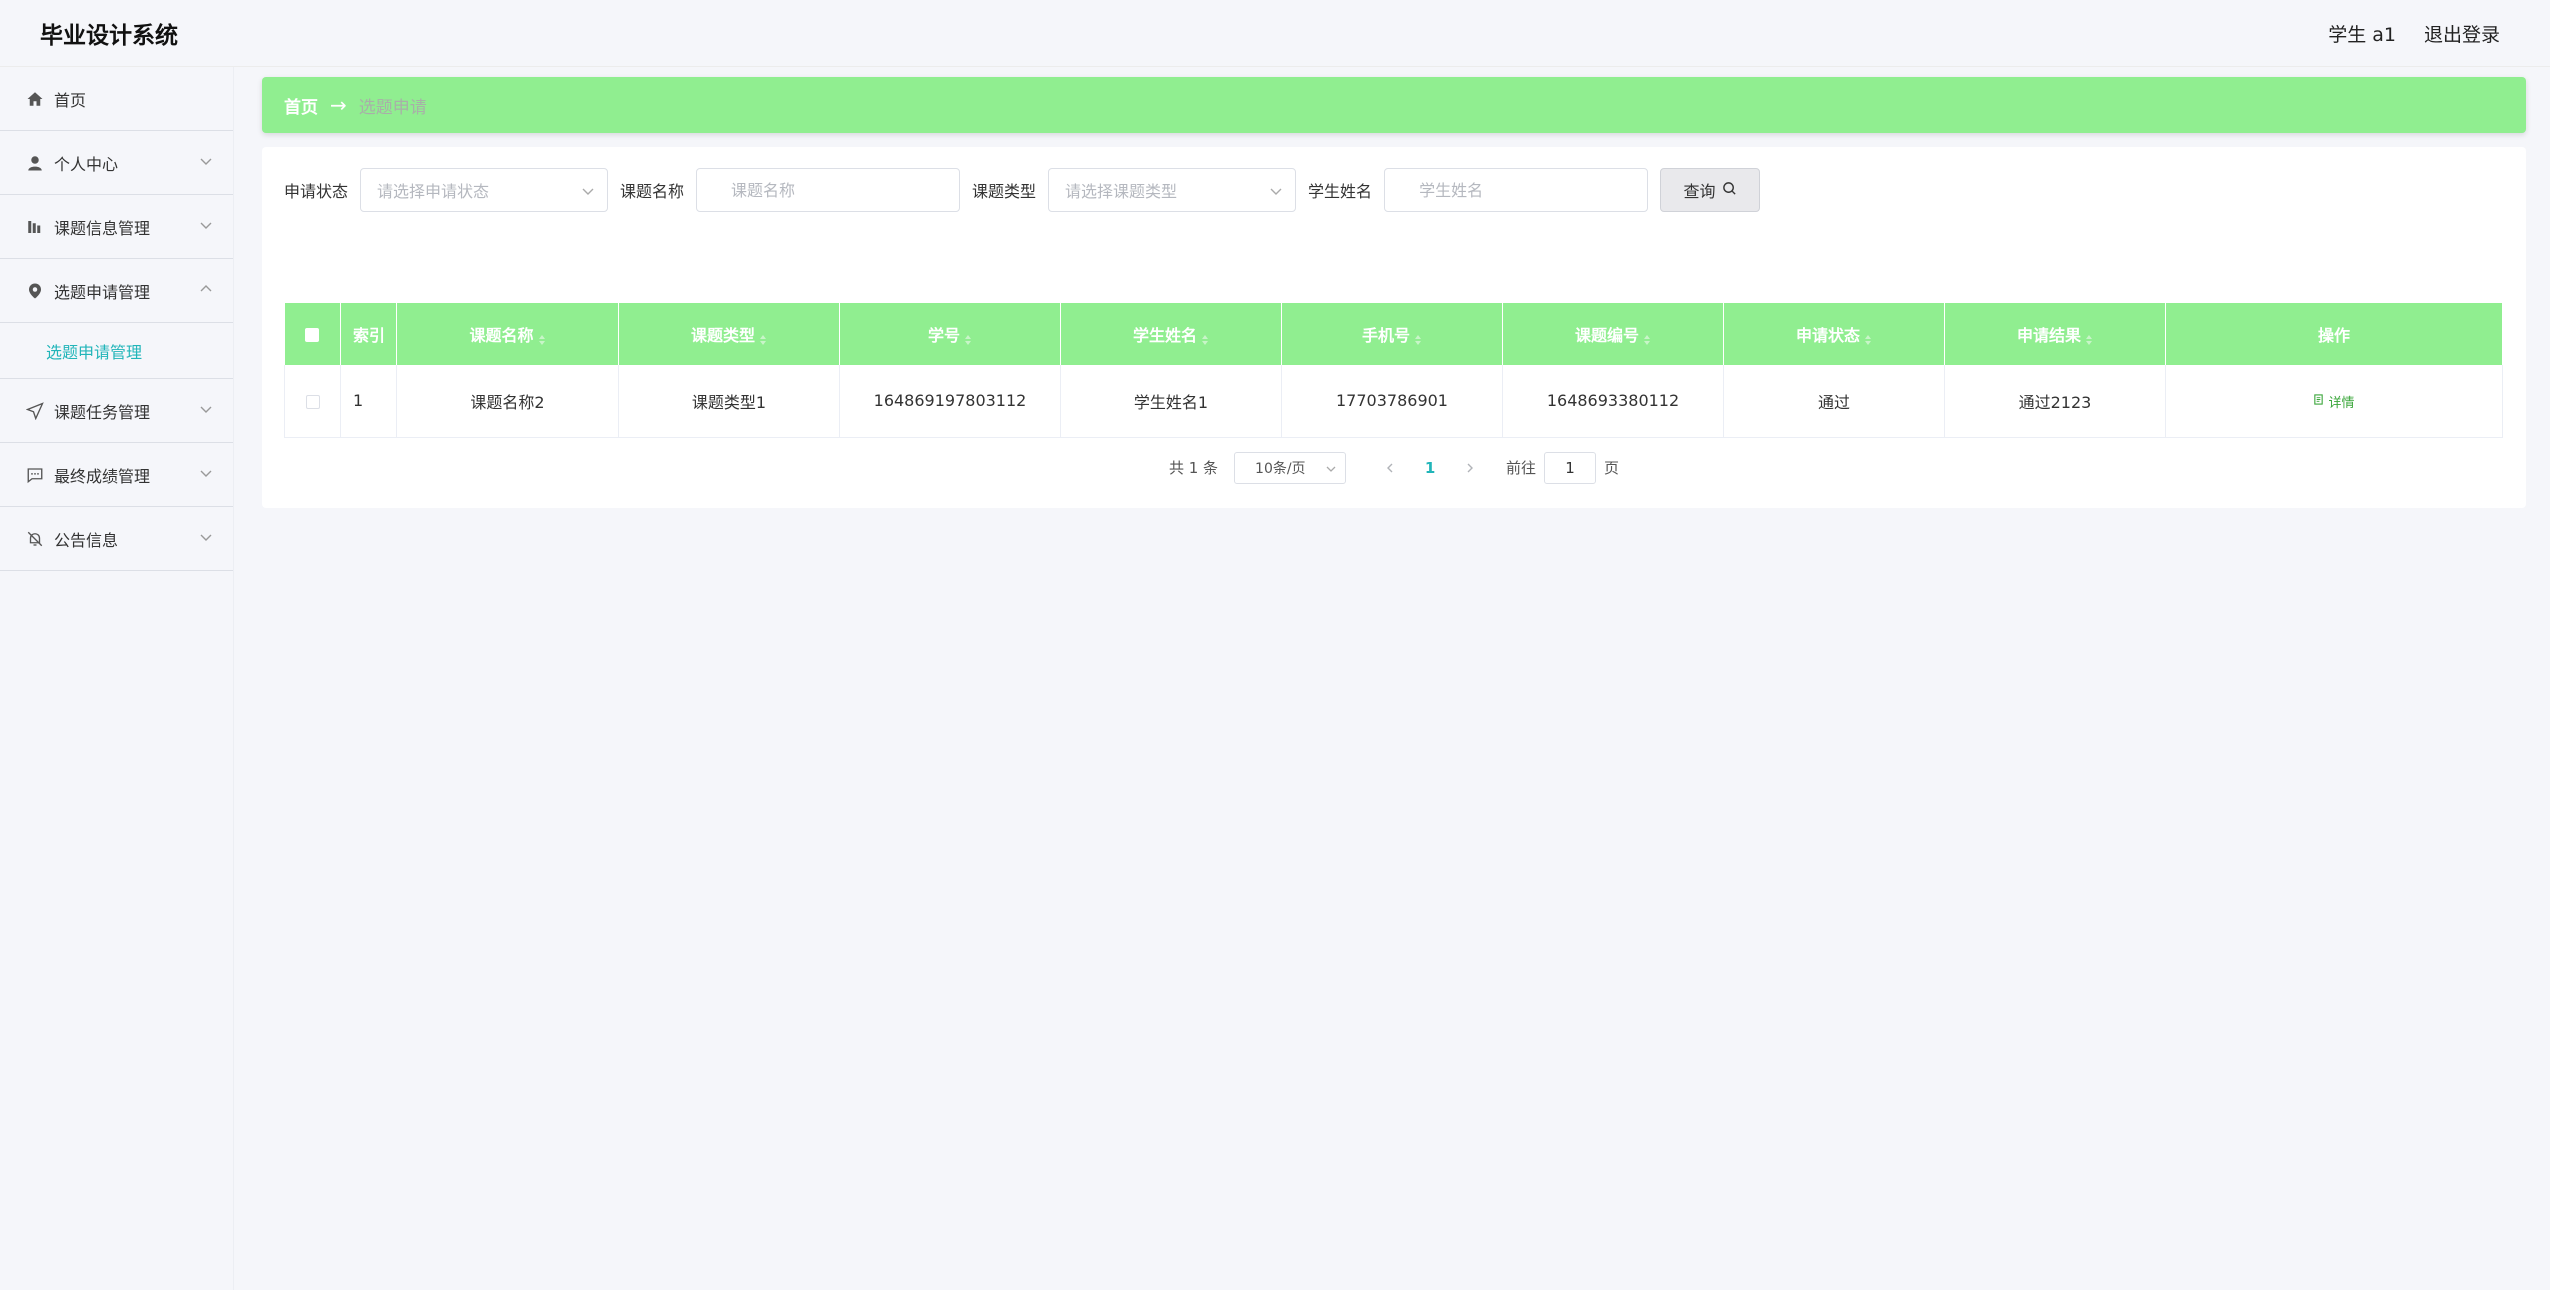 This screenshot has width=2550, height=1290. What do you see at coordinates (86, 164) in the screenshot?
I see `sidebar-item-label: 个人中心` at bounding box center [86, 164].